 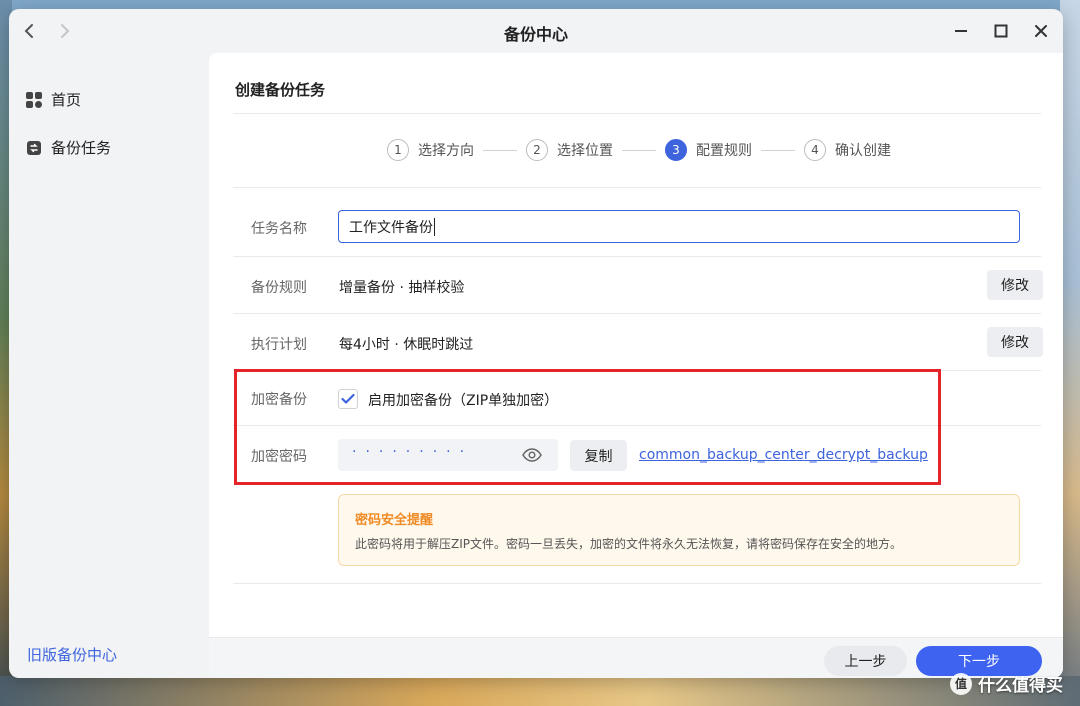 I want to click on task-name-input: 工作文件备份, so click(x=679, y=226).